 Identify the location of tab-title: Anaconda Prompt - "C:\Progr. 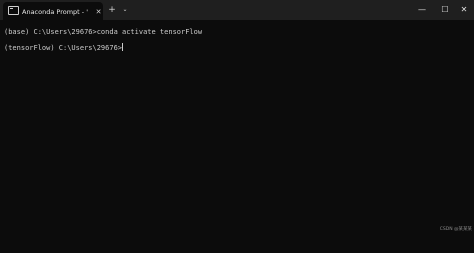
(55, 12).